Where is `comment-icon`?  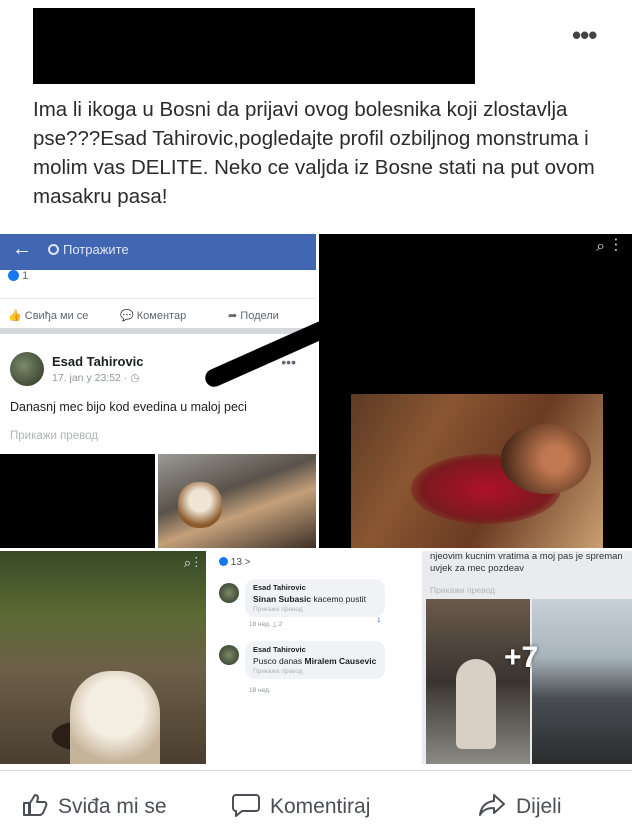 comment-icon is located at coordinates (246, 808).